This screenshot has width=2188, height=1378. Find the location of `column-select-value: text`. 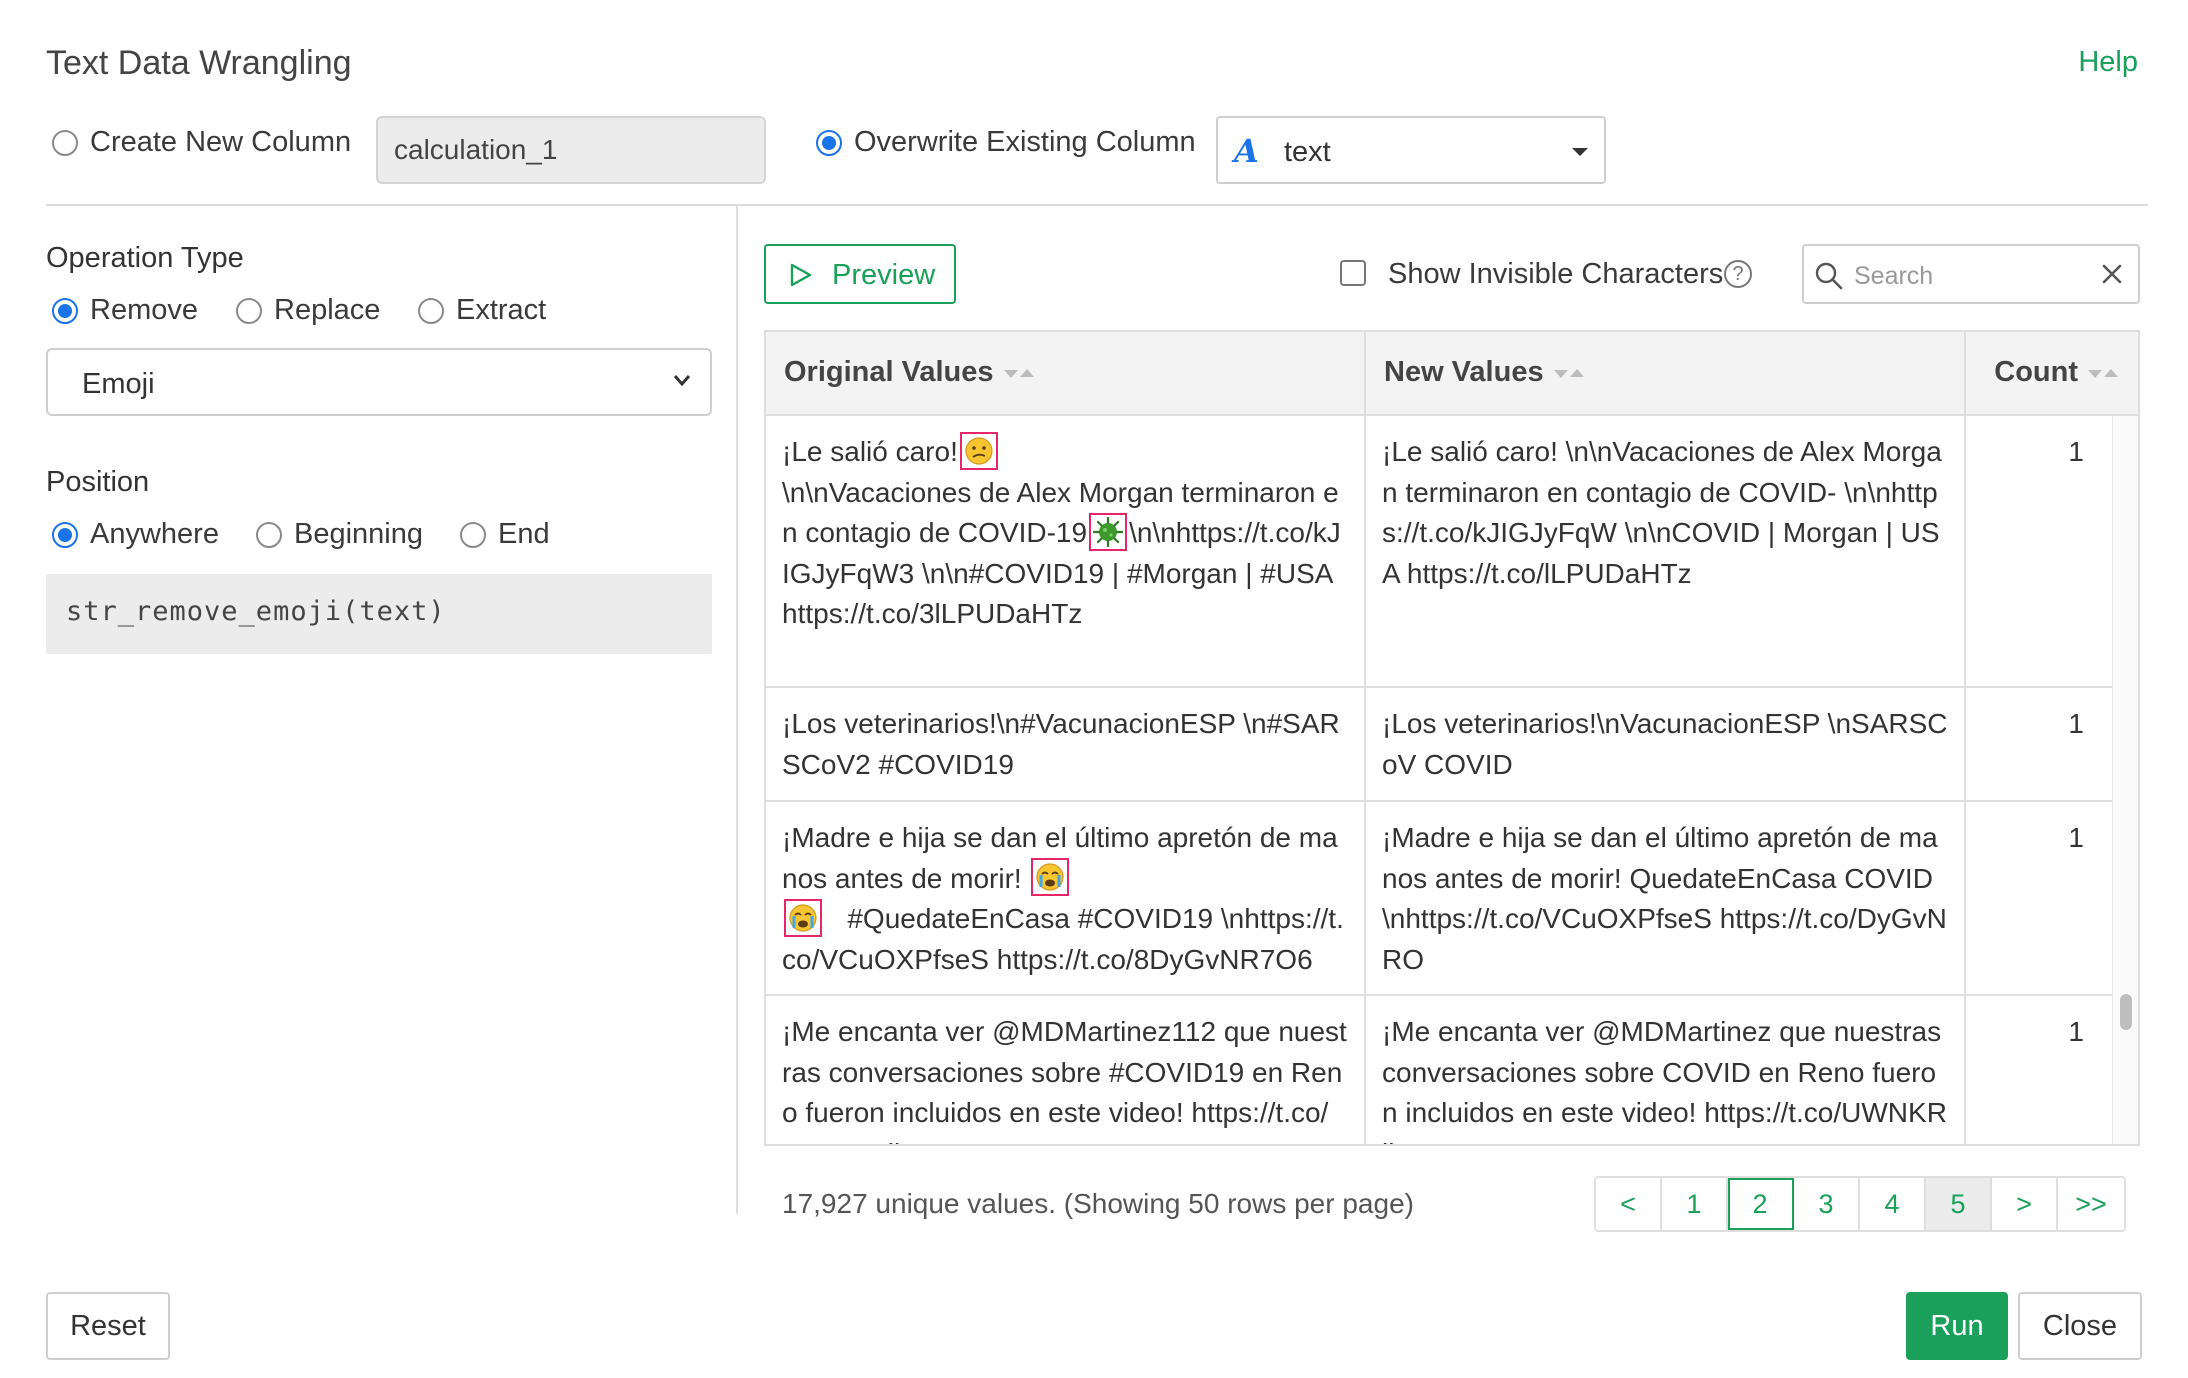

column-select-value: text is located at coordinates (1307, 152).